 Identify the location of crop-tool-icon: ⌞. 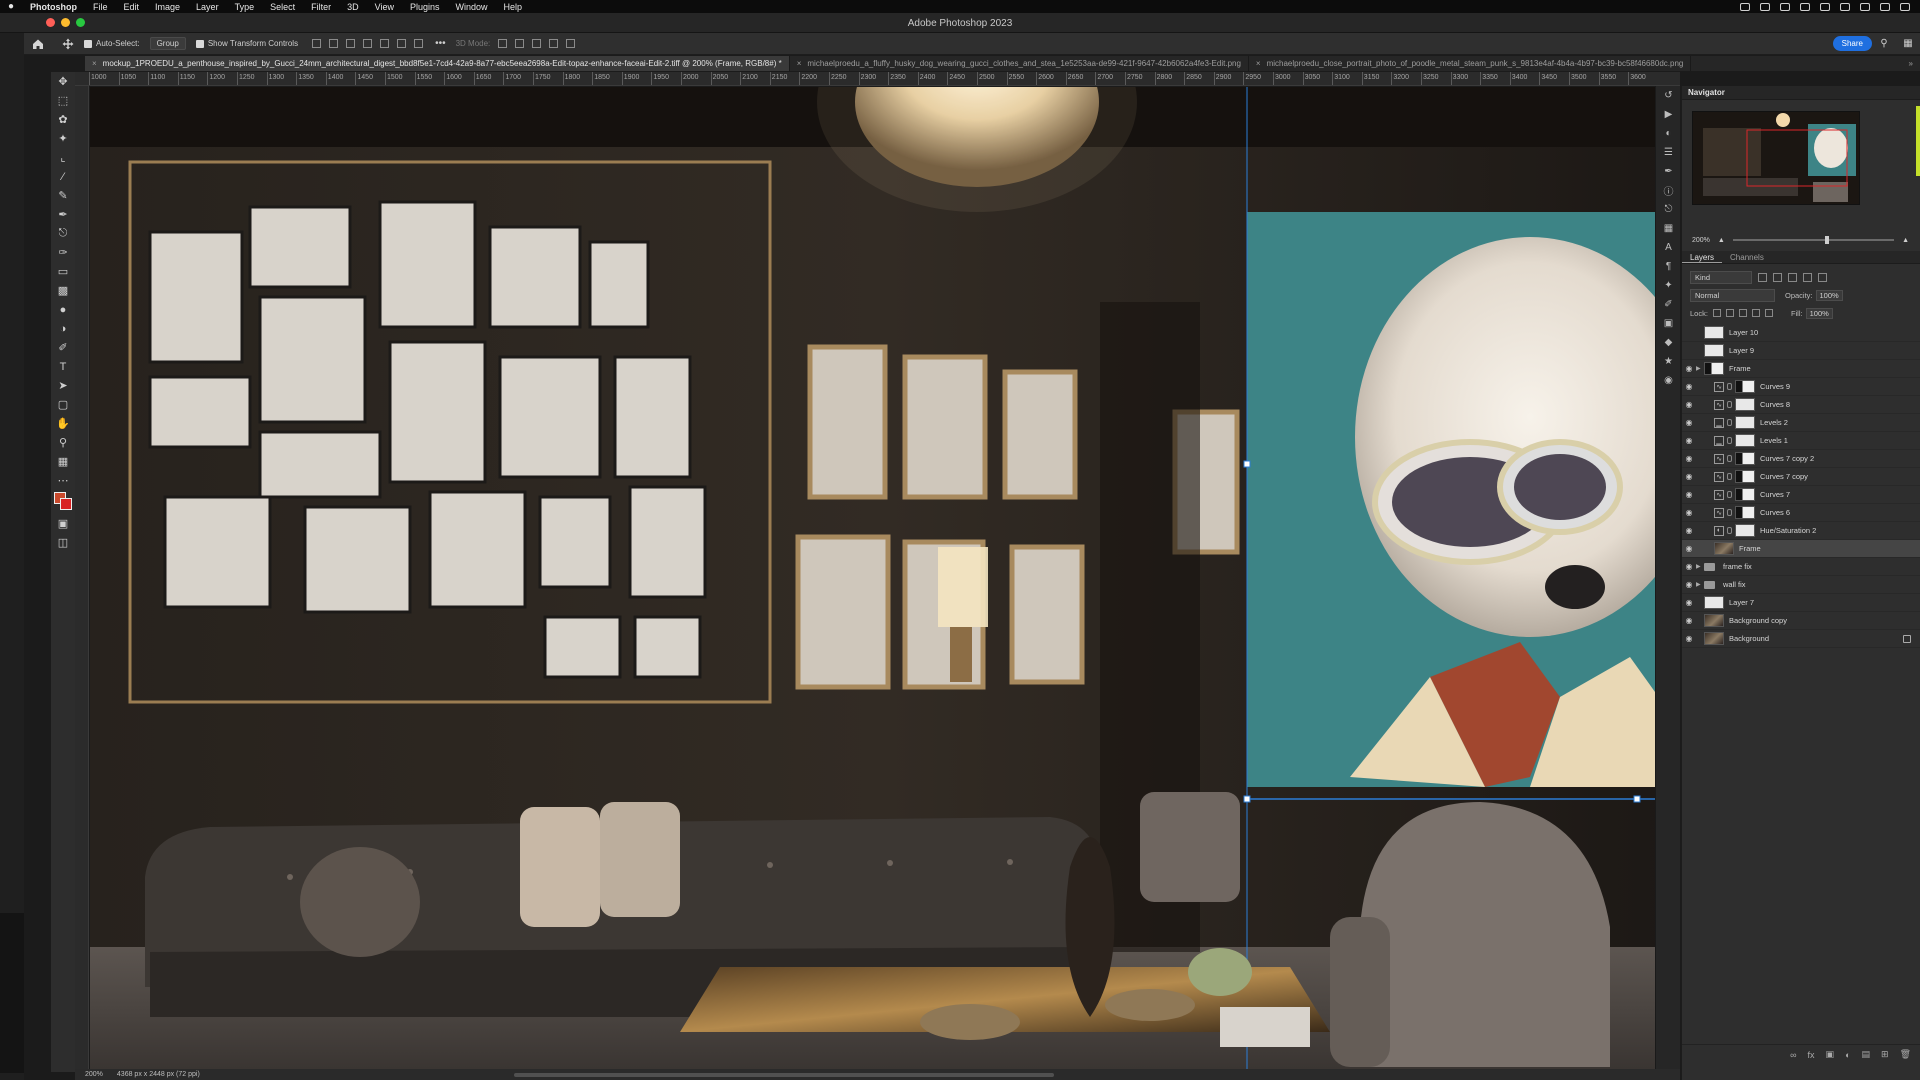
(63, 157).